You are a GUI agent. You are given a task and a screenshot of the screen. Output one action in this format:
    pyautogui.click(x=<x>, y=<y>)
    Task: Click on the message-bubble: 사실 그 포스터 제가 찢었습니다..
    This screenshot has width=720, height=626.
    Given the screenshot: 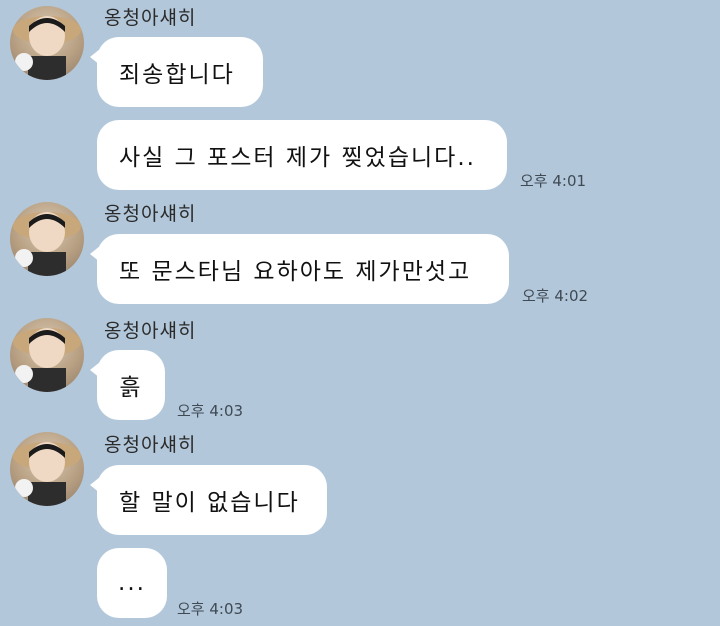 What is the action you would take?
    pyautogui.click(x=302, y=155)
    